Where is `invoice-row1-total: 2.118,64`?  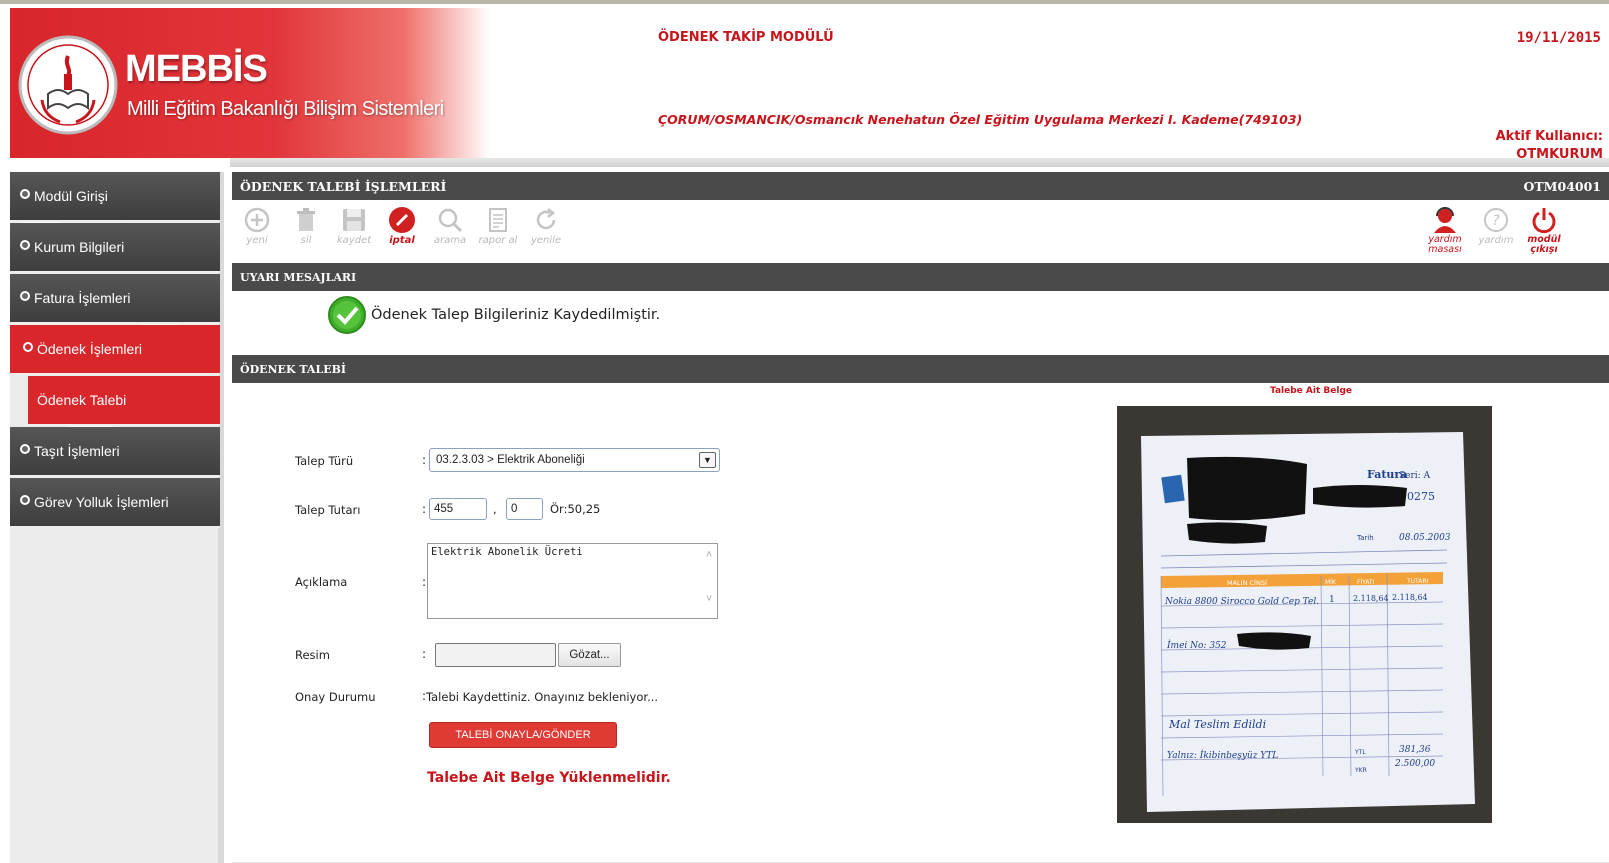 invoice-row1-total: 2.118,64 is located at coordinates (1410, 597).